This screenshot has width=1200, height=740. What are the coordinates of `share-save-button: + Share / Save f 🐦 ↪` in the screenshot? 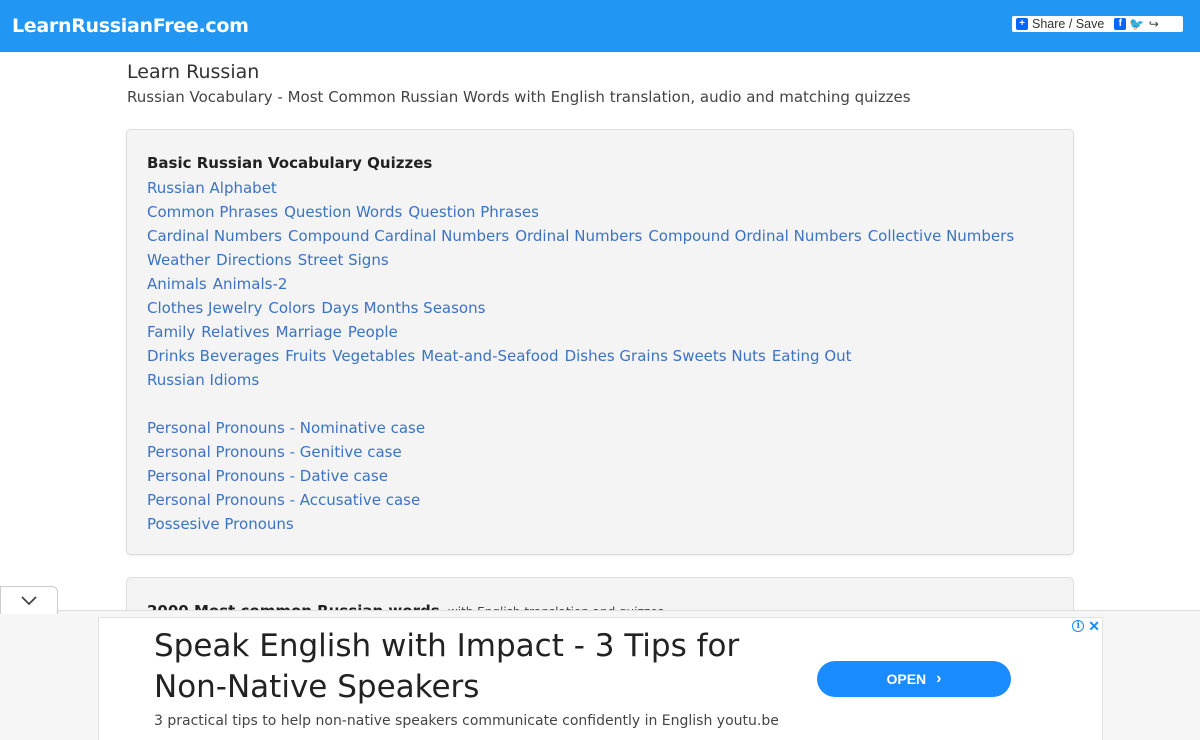 It's located at (1097, 24).